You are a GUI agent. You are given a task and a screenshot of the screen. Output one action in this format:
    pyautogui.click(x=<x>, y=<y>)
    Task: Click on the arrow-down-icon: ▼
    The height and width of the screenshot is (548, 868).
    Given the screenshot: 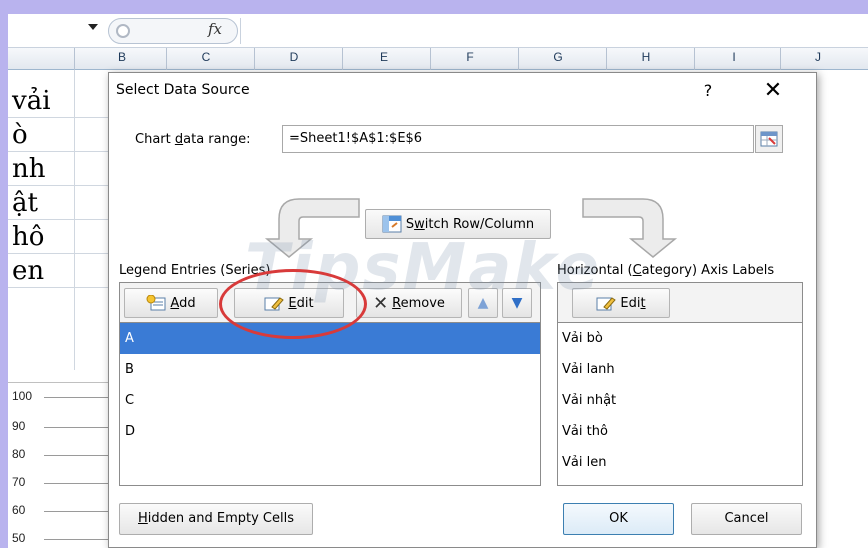 What is the action you would take?
    pyautogui.click(x=517, y=303)
    